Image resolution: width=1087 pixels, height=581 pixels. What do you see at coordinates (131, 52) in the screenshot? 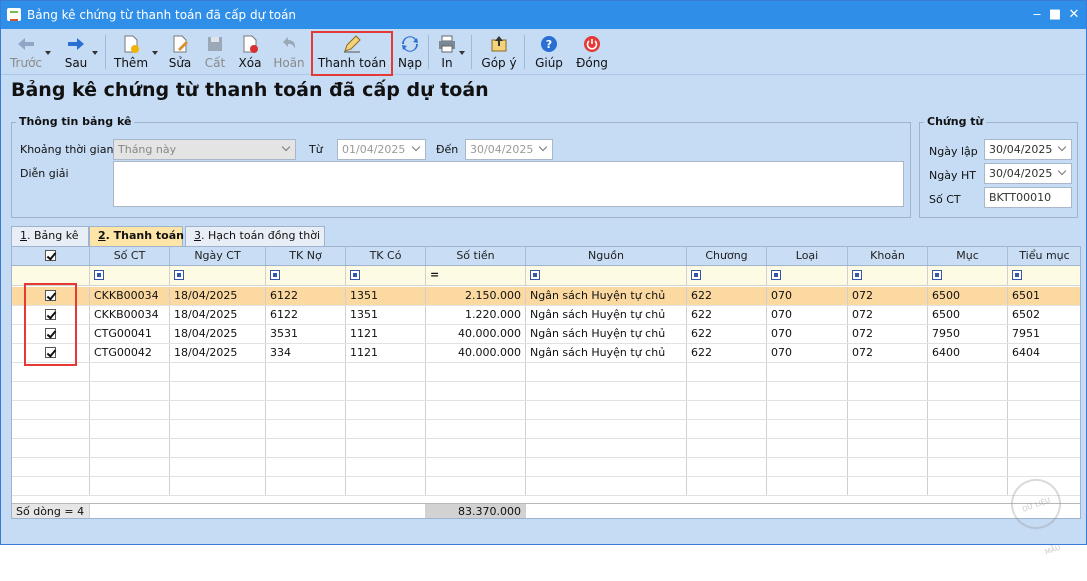
I see `add-button: Thêm` at bounding box center [131, 52].